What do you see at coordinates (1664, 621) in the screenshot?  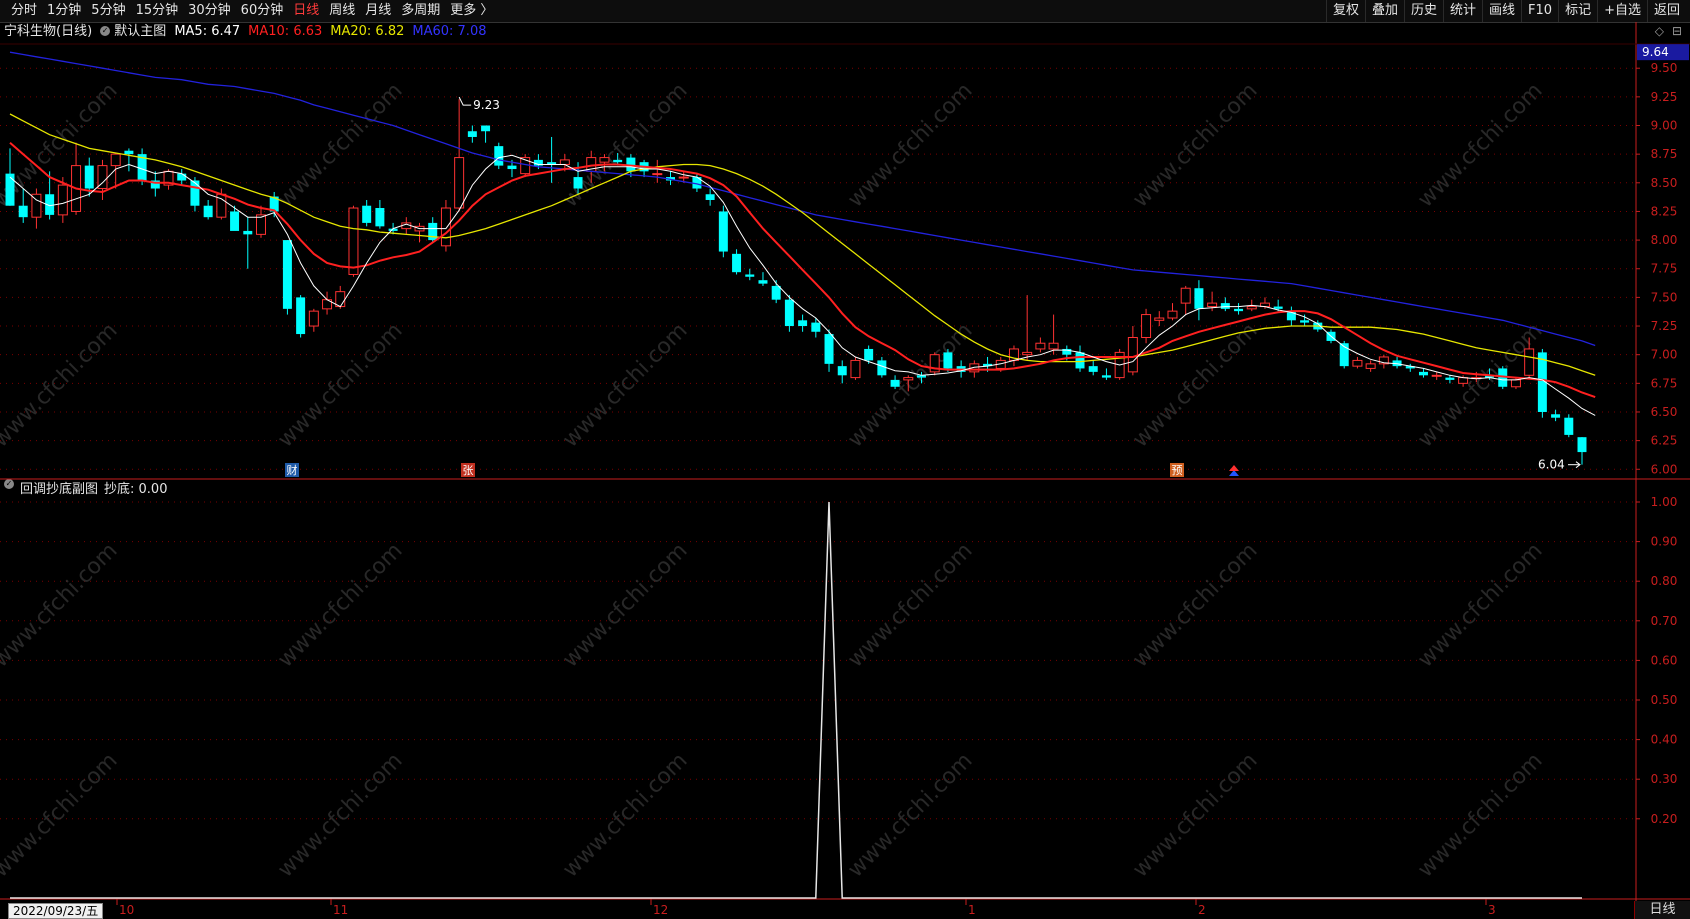 I see `sub-label: 0.70` at bounding box center [1664, 621].